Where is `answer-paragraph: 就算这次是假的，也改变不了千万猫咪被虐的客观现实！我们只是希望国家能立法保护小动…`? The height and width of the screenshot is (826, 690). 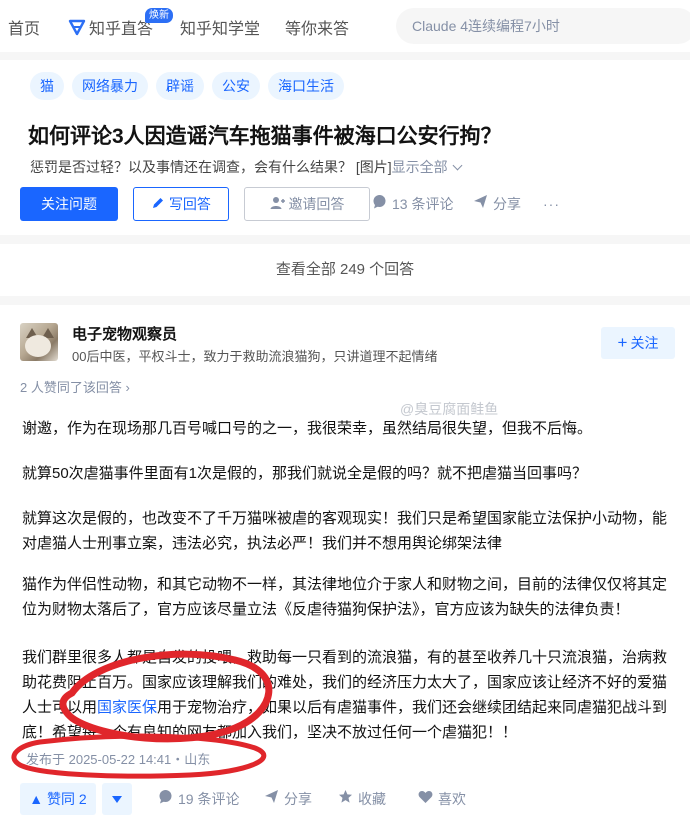 answer-paragraph: 就算这次是假的，也改变不了千万猫咪被虐的客观现实！我们只是希望国家能立法保护小动… is located at coordinates (345, 531).